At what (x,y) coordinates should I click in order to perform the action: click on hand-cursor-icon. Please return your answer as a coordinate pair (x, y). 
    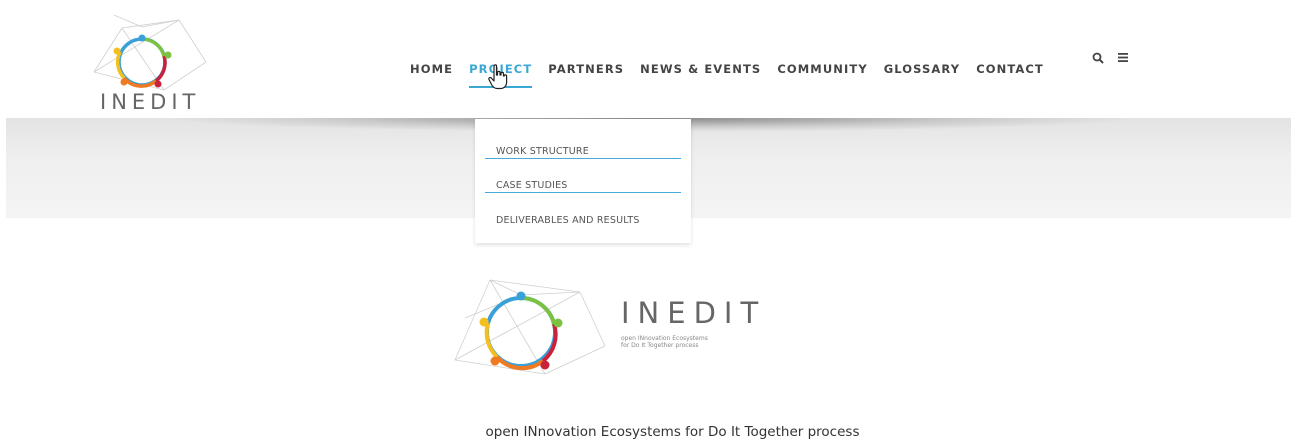
    Looking at the image, I should click on (498, 77).